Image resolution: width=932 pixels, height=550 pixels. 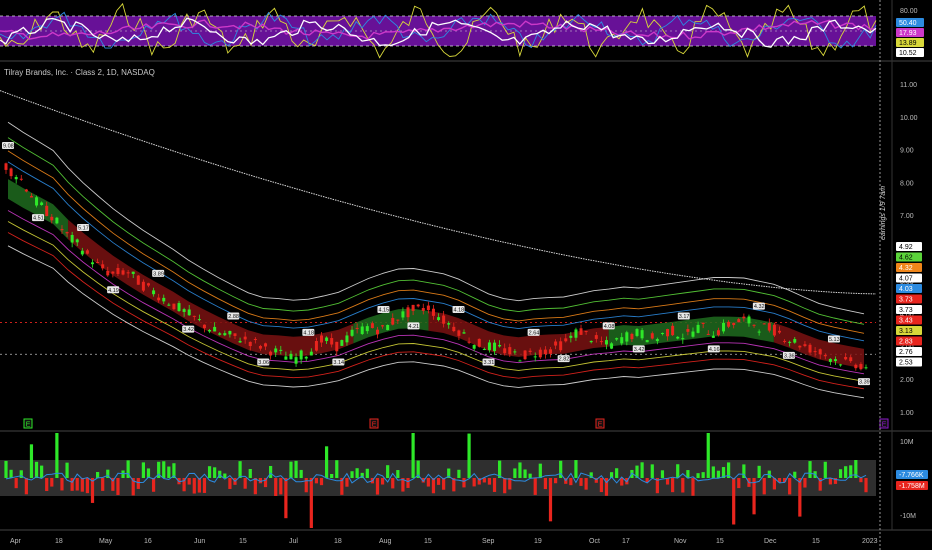 What do you see at coordinates (908, 53) in the screenshot?
I see `oscillator-badge-label: 10.52` at bounding box center [908, 53].